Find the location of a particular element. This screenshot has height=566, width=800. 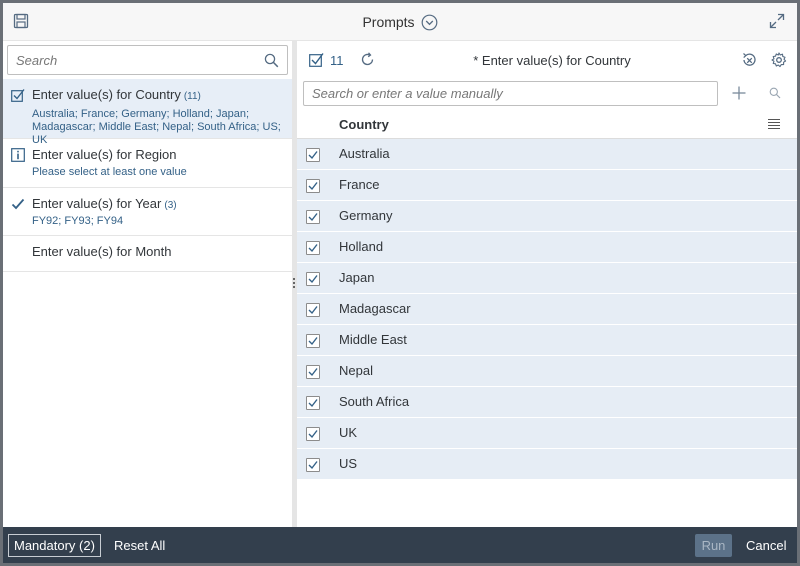

prompt-title: Enter value(s) for Month is located at coordinates (102, 251).